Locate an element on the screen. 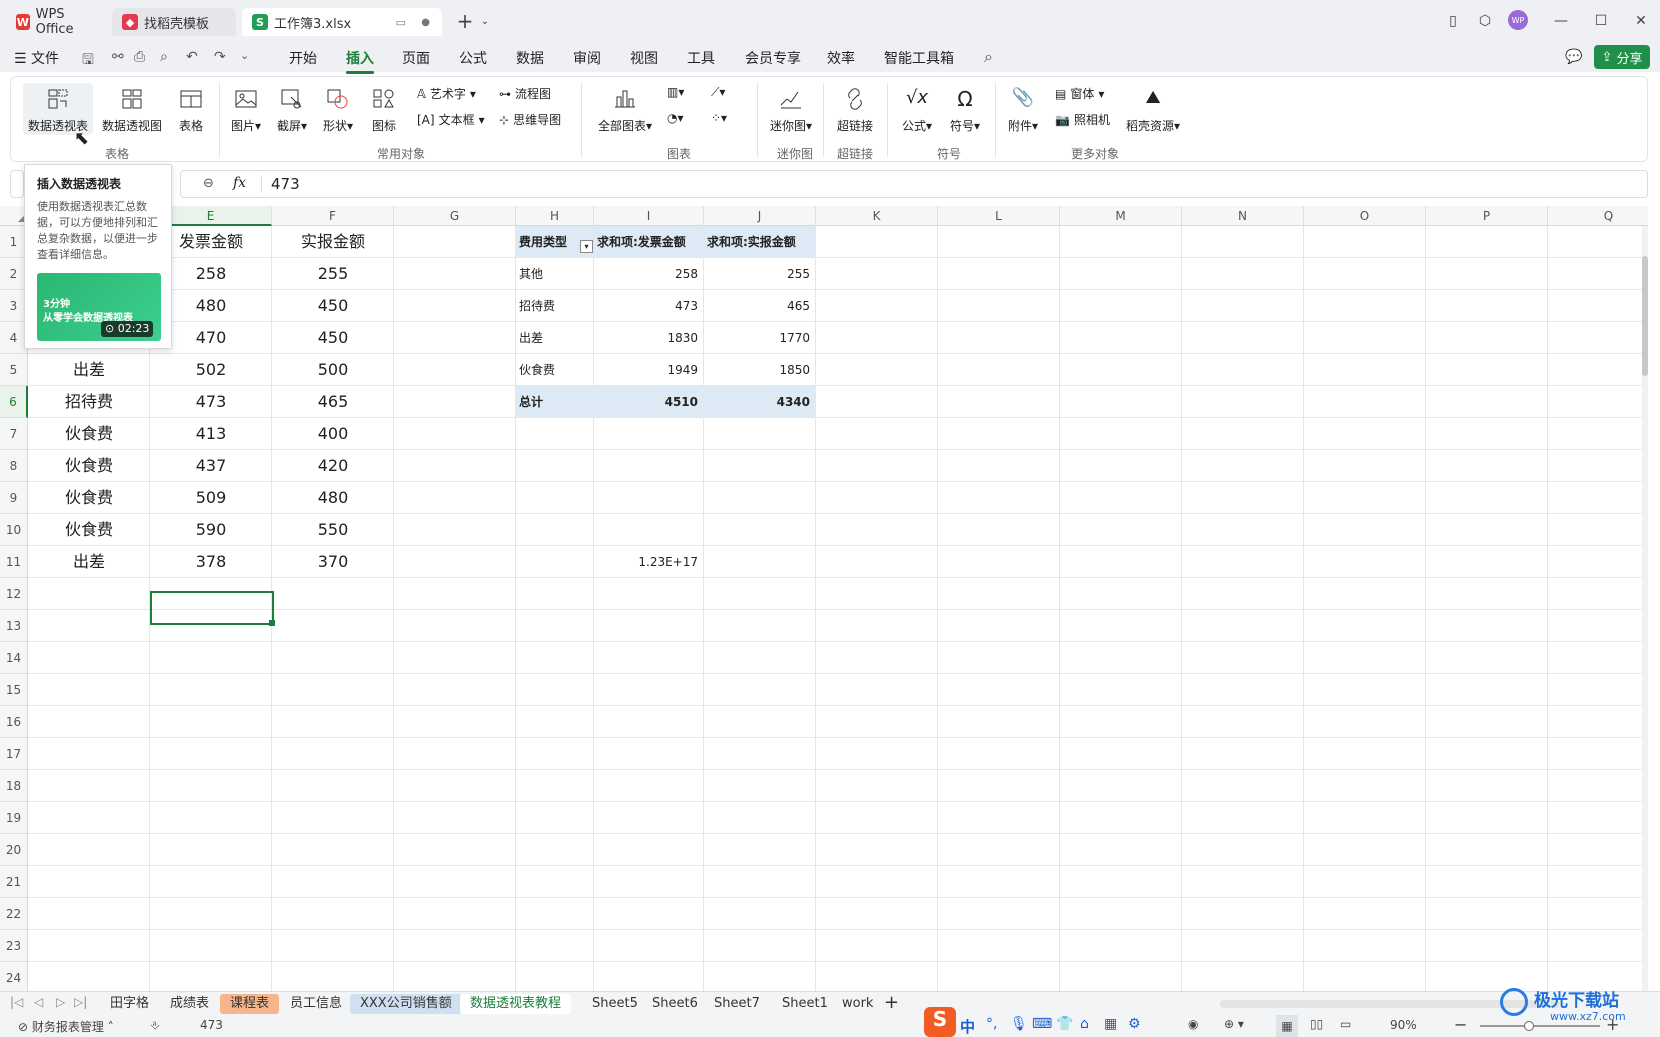 This screenshot has height=1037, width=1660. row-header-10: 10 is located at coordinates (14, 530).